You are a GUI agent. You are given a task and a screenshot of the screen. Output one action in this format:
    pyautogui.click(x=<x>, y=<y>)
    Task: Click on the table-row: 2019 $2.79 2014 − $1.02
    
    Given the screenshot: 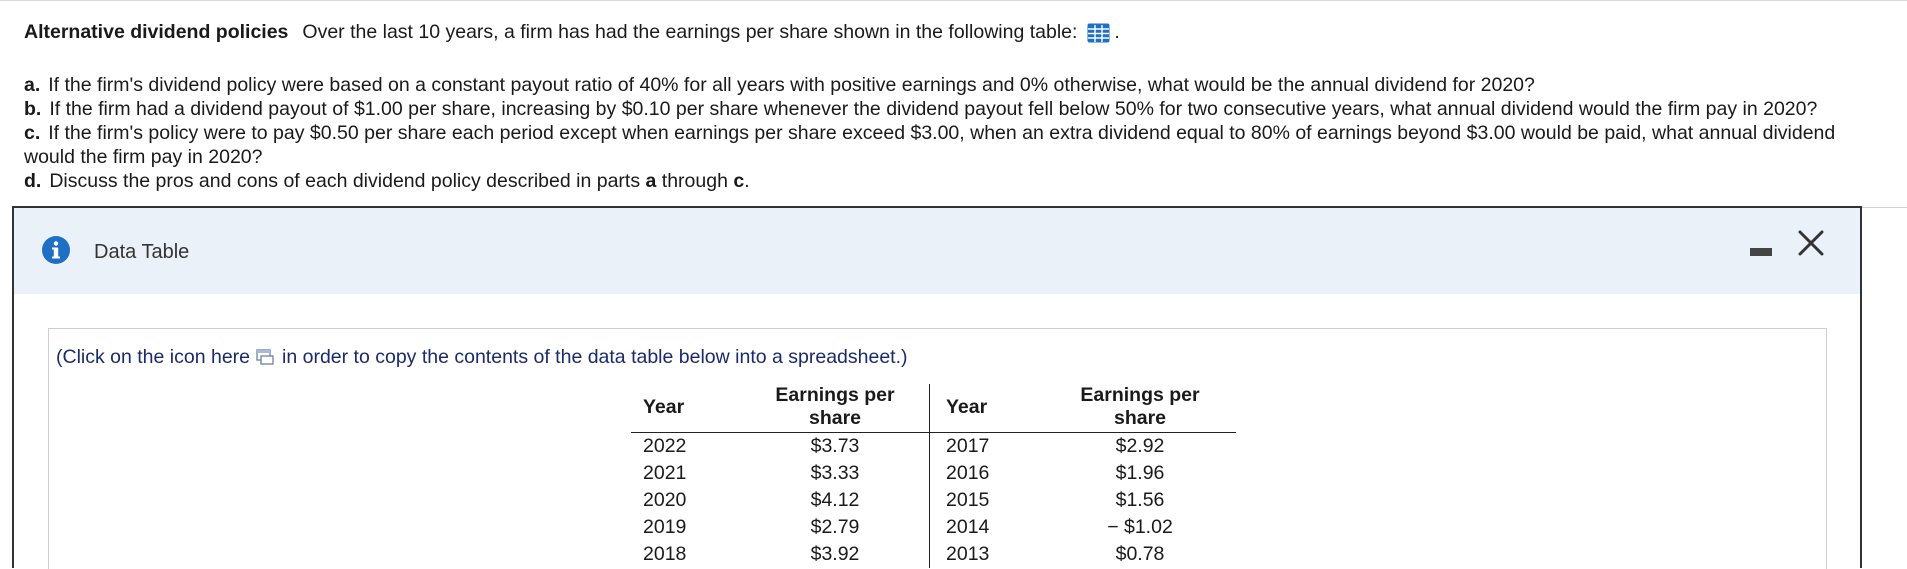 What is the action you would take?
    pyautogui.click(x=933, y=527)
    